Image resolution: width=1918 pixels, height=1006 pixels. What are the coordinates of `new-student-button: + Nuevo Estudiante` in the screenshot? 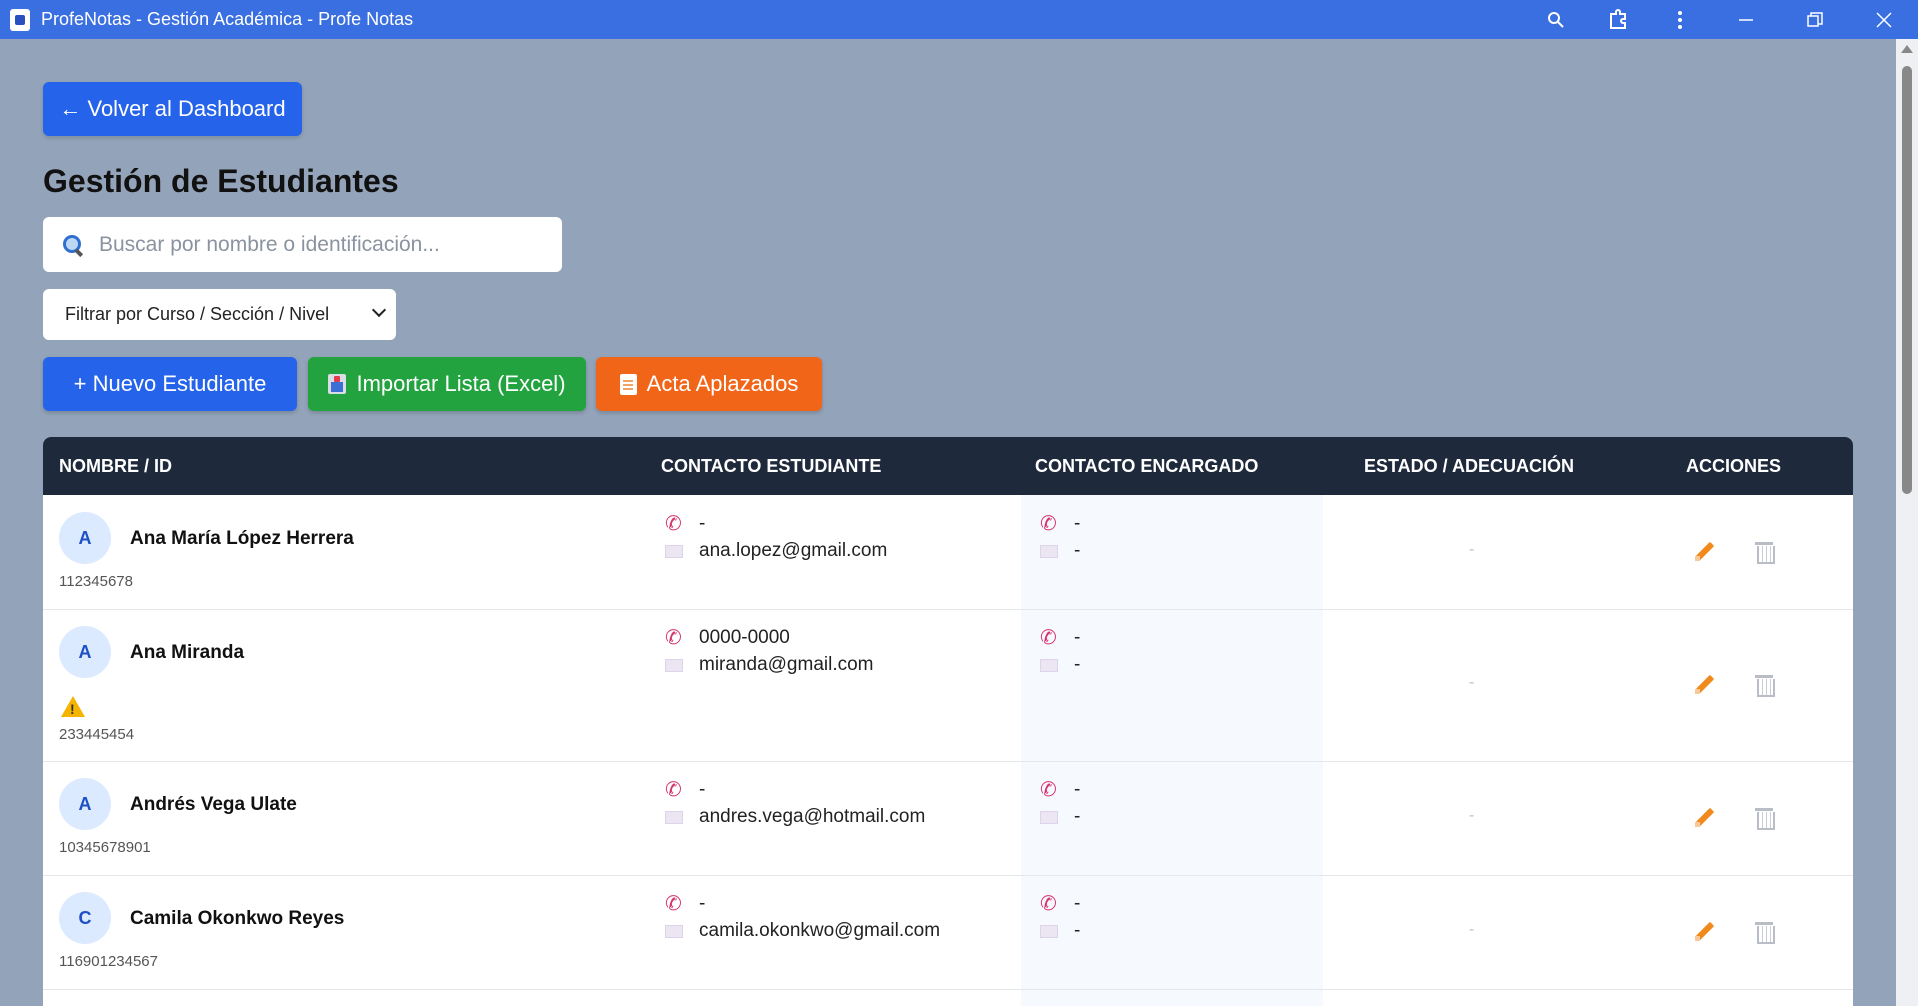 It's located at (170, 384).